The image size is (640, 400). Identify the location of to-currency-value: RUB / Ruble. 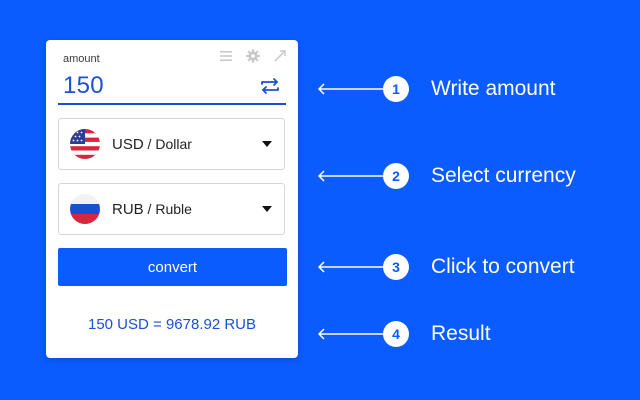
(152, 209).